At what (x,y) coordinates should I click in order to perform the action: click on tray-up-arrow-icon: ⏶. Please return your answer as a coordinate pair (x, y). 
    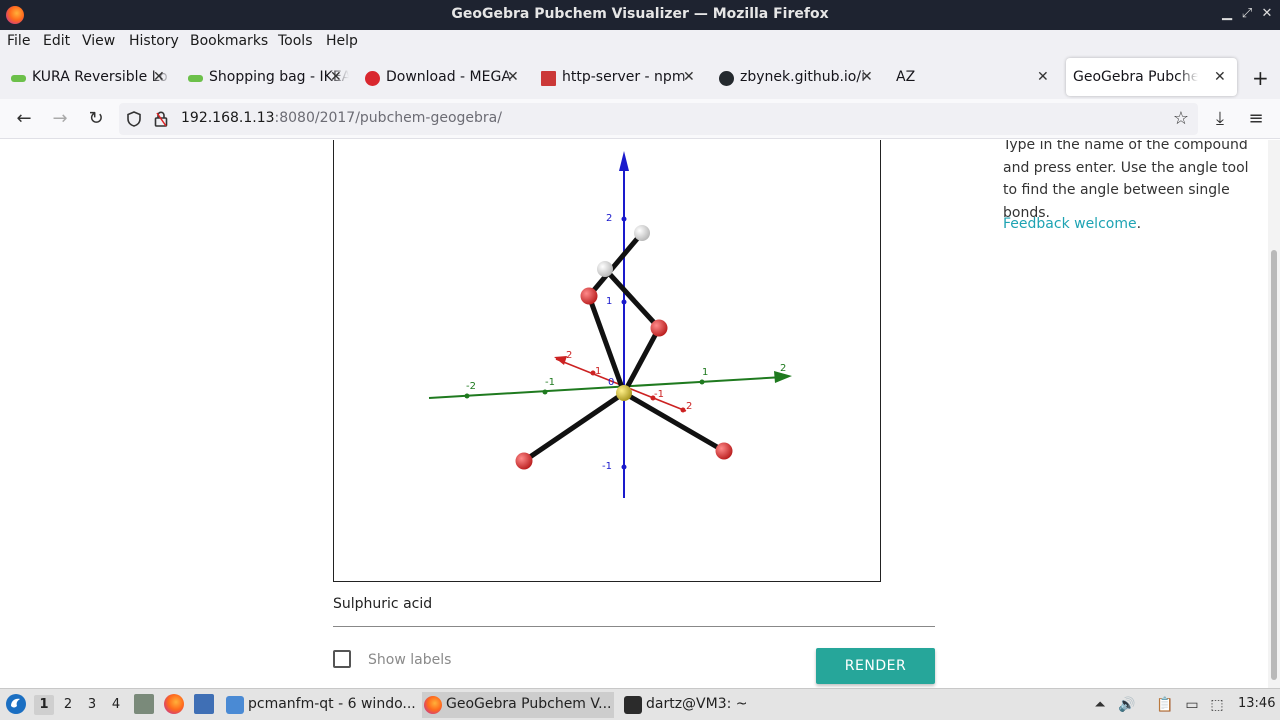
    Looking at the image, I should click on (1100, 705).